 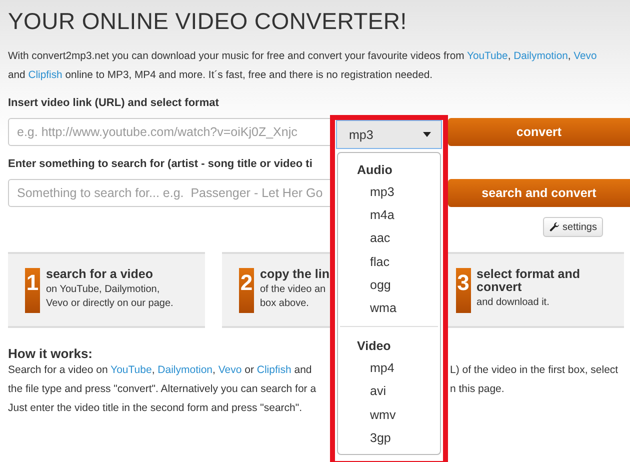 What do you see at coordinates (389, 239) in the screenshot?
I see `format-option: aac` at bounding box center [389, 239].